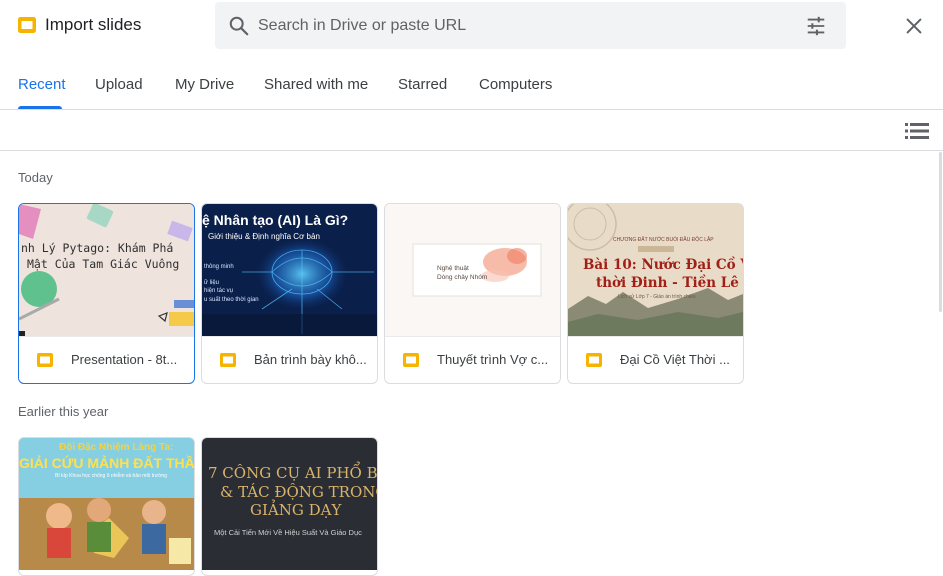 The width and height of the screenshot is (943, 576). What do you see at coordinates (63, 411) in the screenshot?
I see `section-label-earlier: Earlier this year` at bounding box center [63, 411].